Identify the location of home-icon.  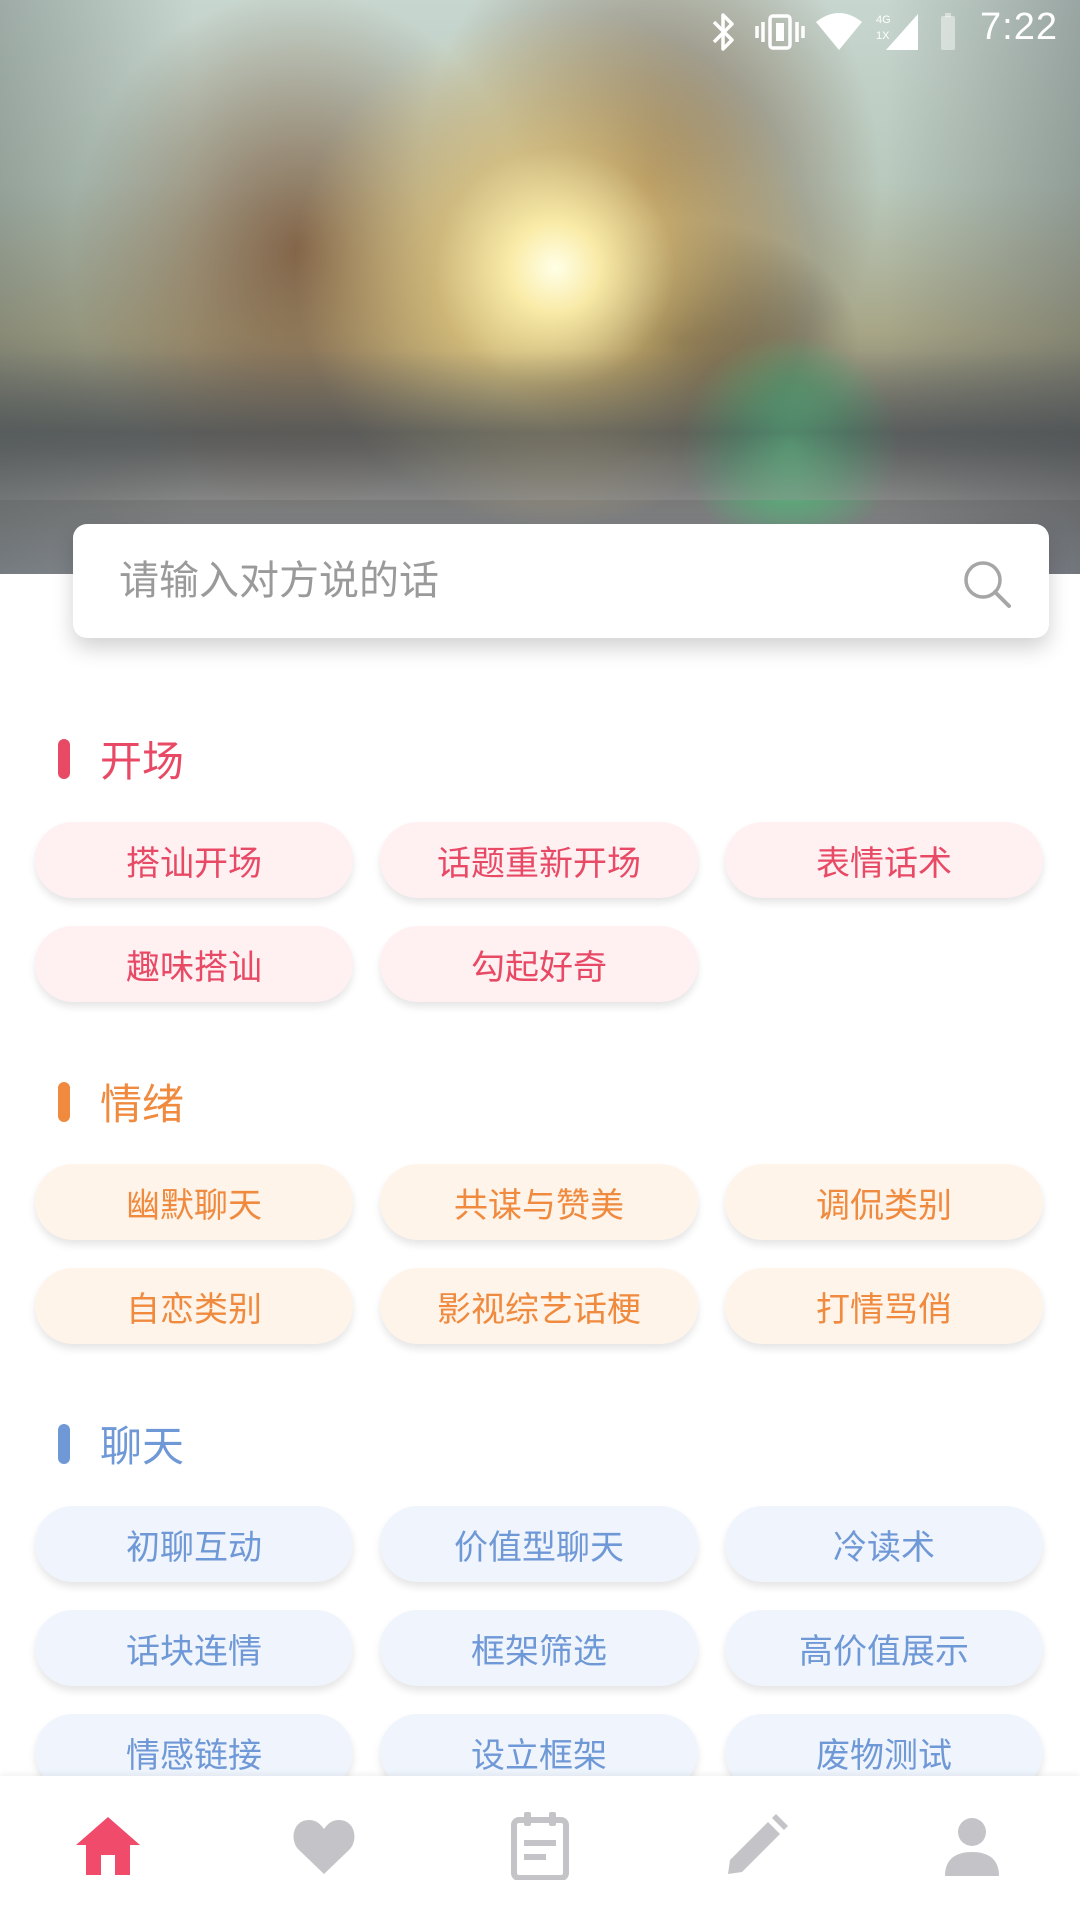
(108, 1846).